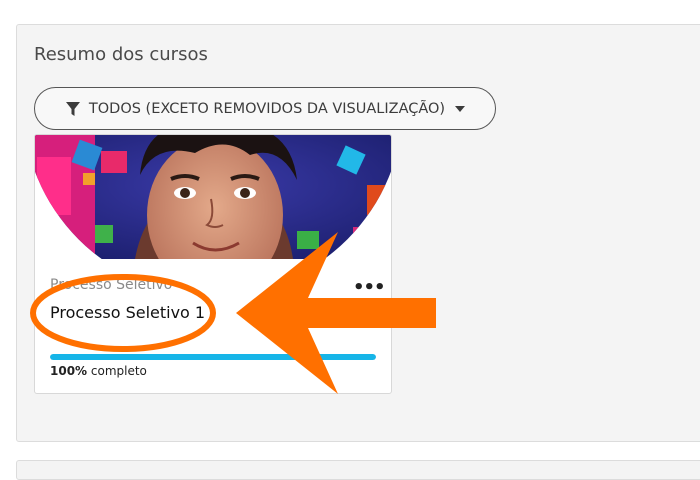 The height and width of the screenshot is (480, 700). I want to click on course-category: Processo Seletivo, so click(111, 285).